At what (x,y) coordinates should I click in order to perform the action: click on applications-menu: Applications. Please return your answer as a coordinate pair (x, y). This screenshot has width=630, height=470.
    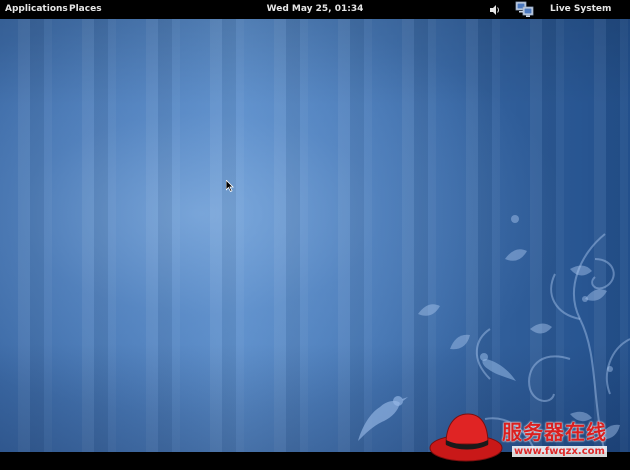
    Looking at the image, I should click on (36, 9).